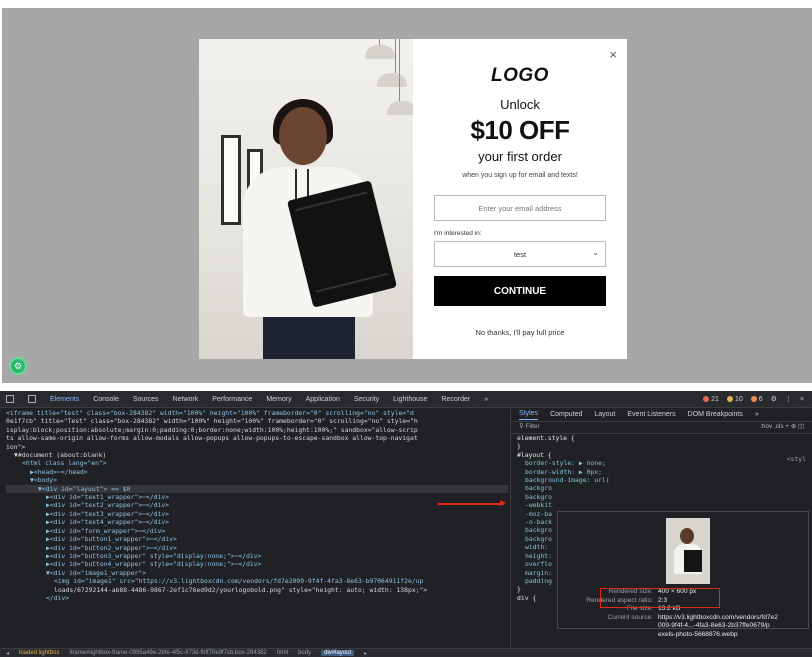  I want to click on info-icon, so click(753, 398).